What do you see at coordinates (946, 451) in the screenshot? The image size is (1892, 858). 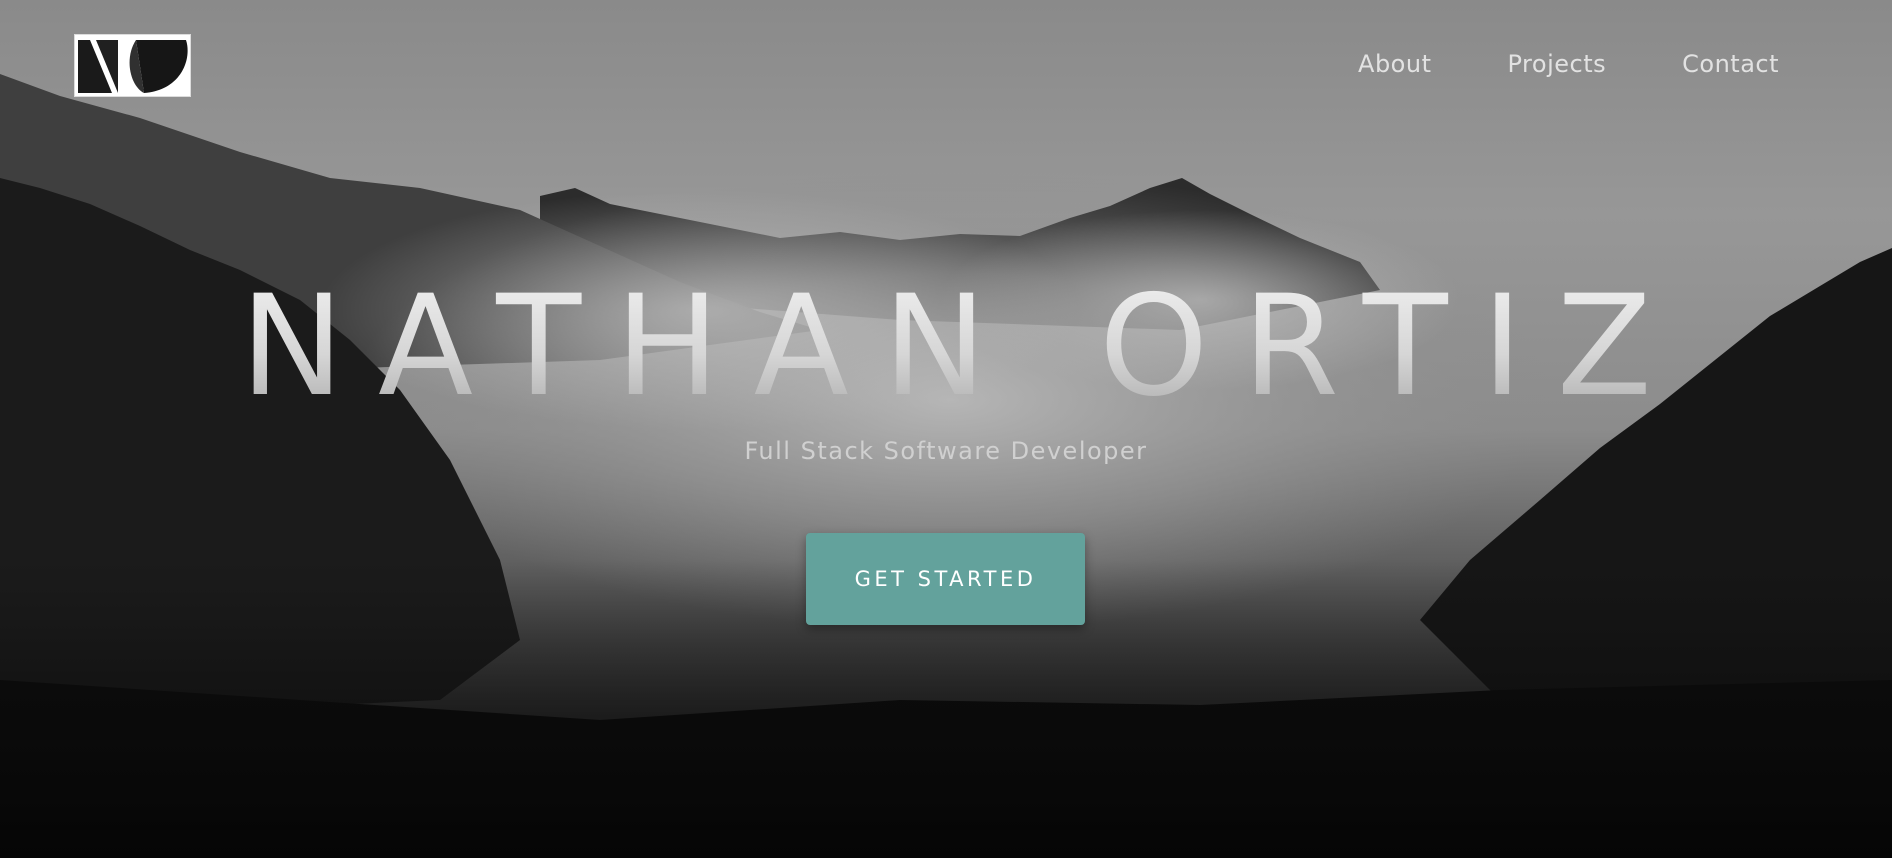 I see `hero-subtitle: Full Stack Software Developer` at bounding box center [946, 451].